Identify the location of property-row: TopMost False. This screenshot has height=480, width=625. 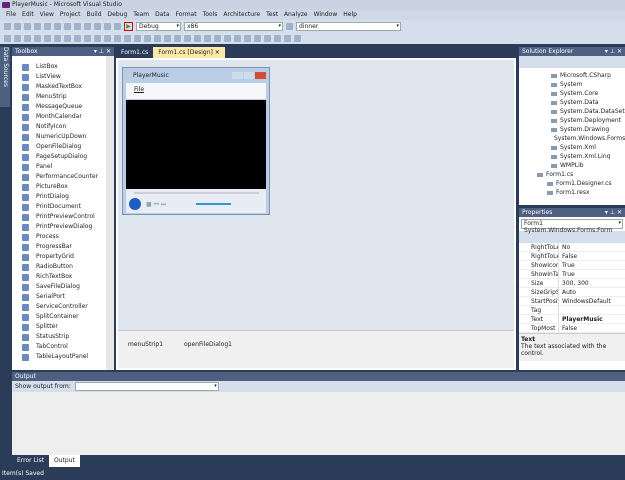
(572, 328).